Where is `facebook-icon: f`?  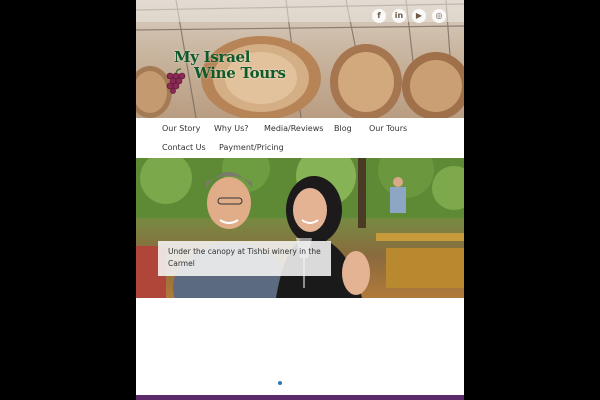
facebook-icon: f is located at coordinates (379, 16).